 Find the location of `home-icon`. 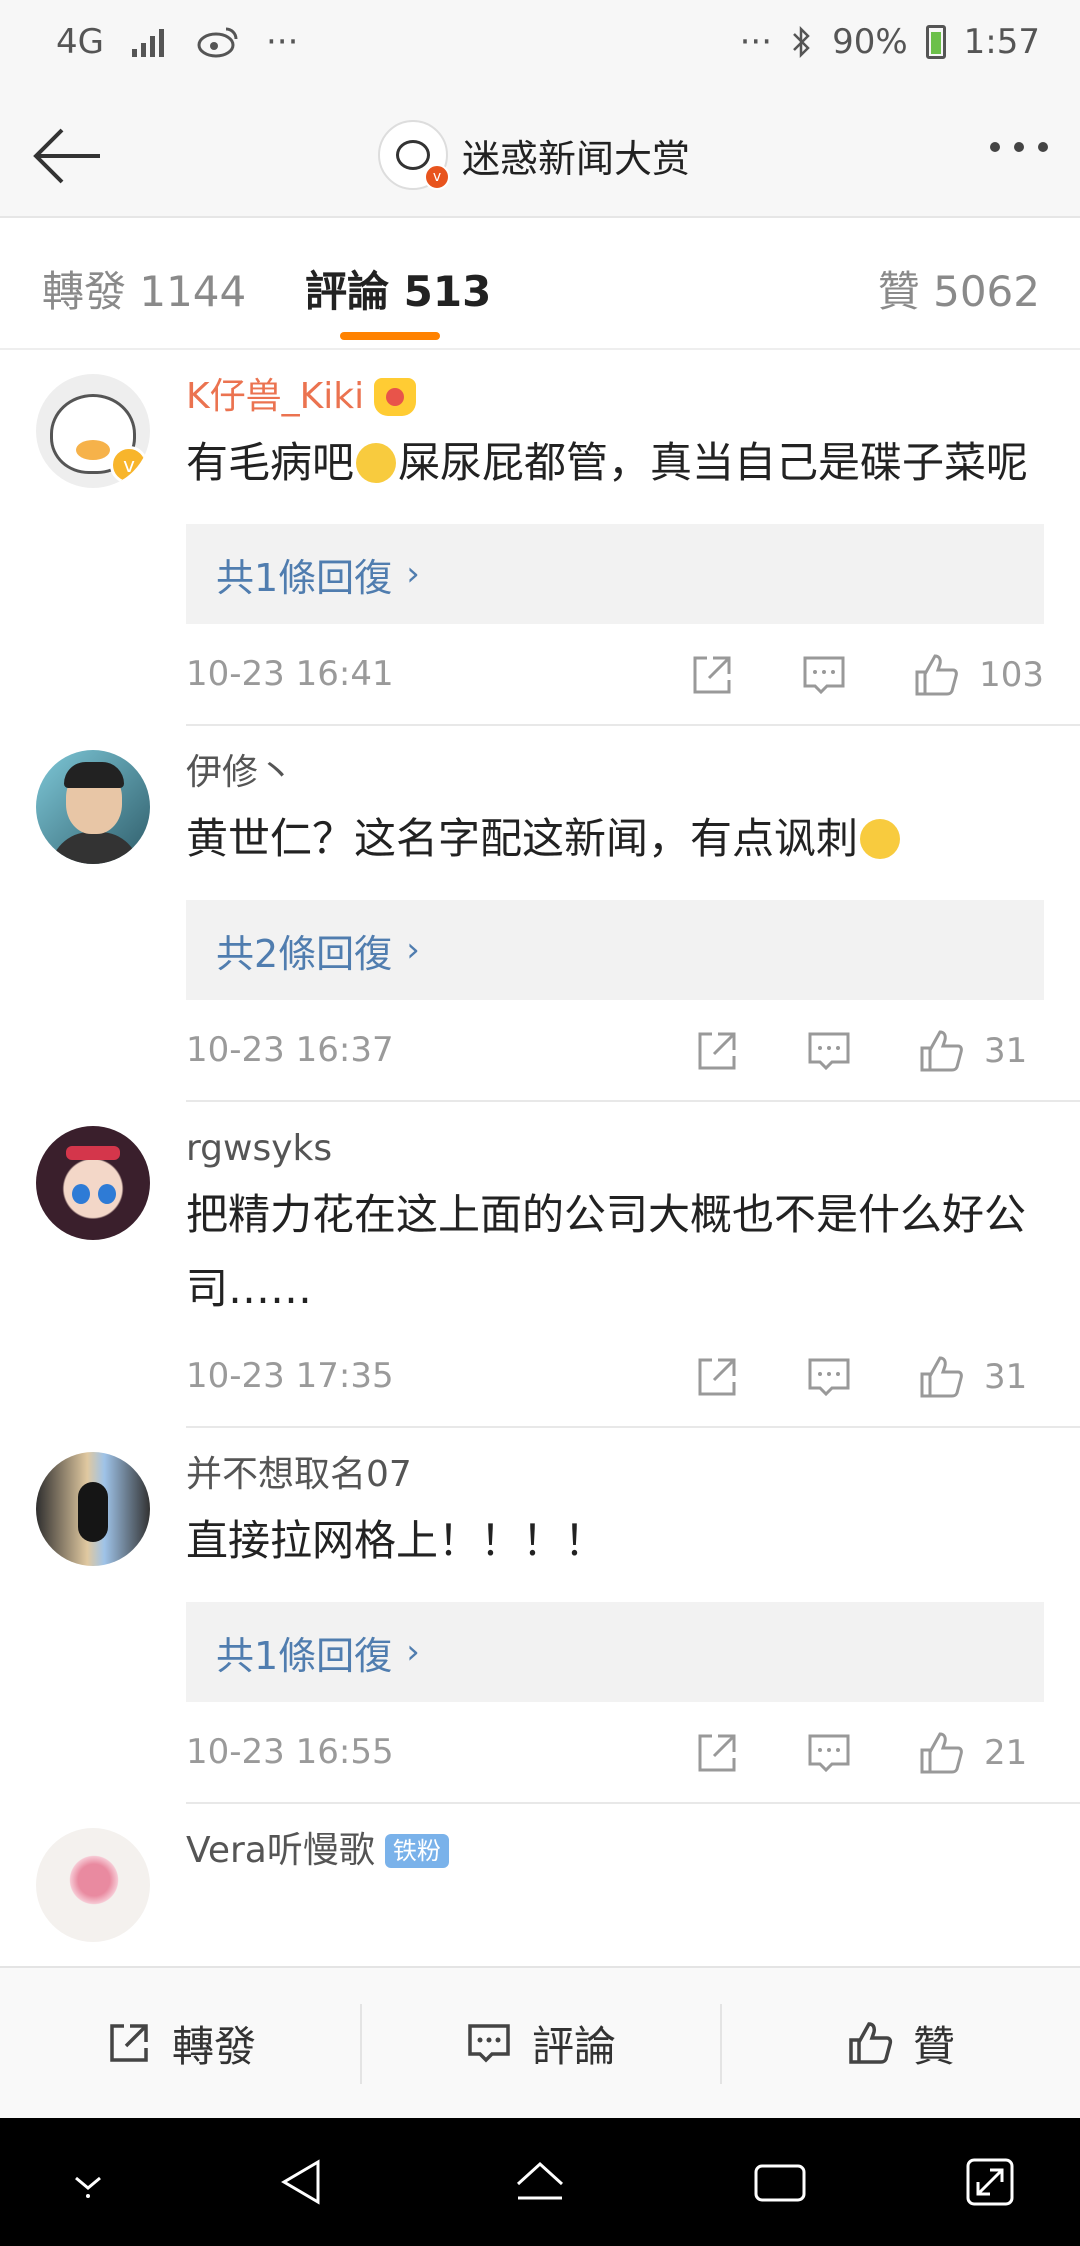

home-icon is located at coordinates (540, 2182).